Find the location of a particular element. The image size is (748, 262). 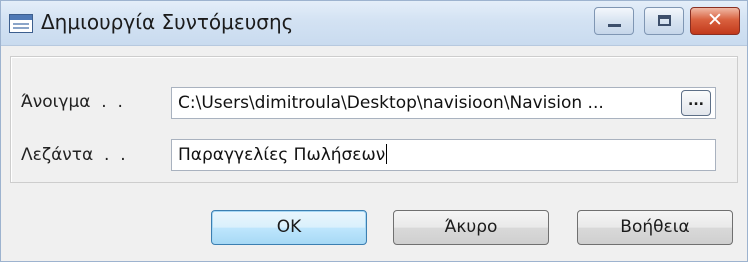

window-icon is located at coordinates (21, 23).